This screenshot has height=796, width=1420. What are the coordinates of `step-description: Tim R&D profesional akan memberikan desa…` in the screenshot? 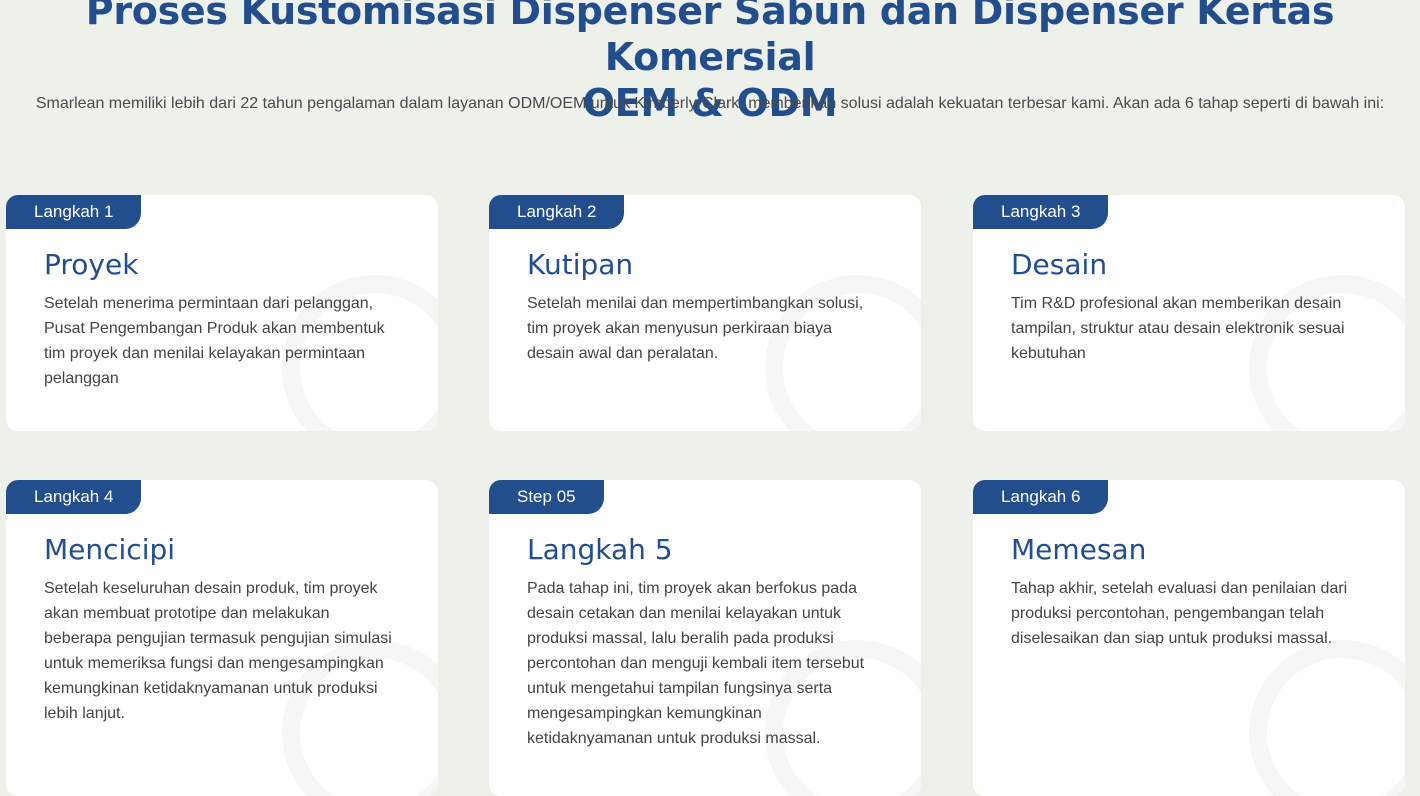 It's located at (1178, 328).